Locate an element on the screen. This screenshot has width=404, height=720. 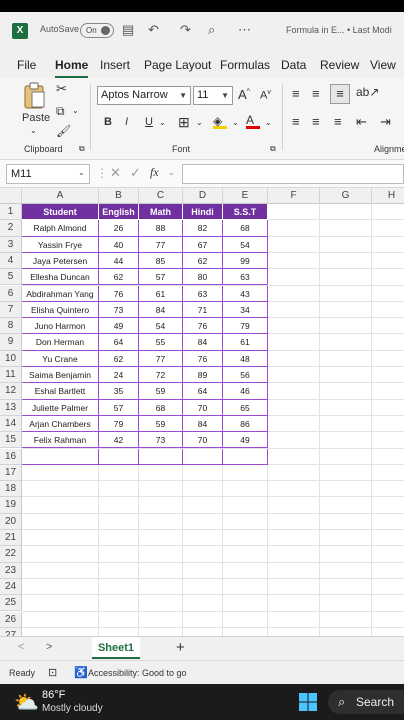
student-name-cell: Saima Benjamin is located at coordinates (60, 375).